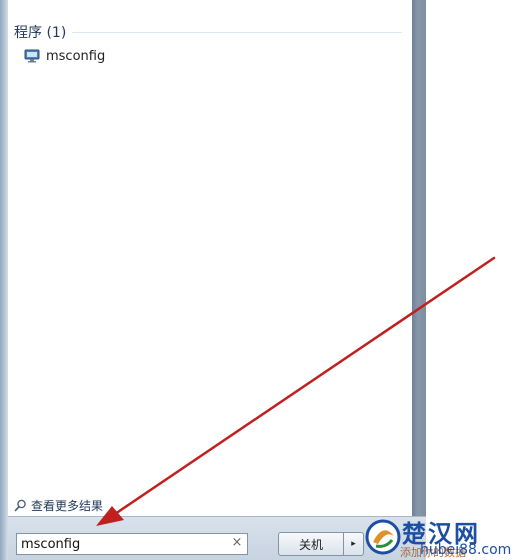 This screenshot has height=560, width=527. What do you see at coordinates (419, 258) in the screenshot?
I see `window-frame-right` at bounding box center [419, 258].